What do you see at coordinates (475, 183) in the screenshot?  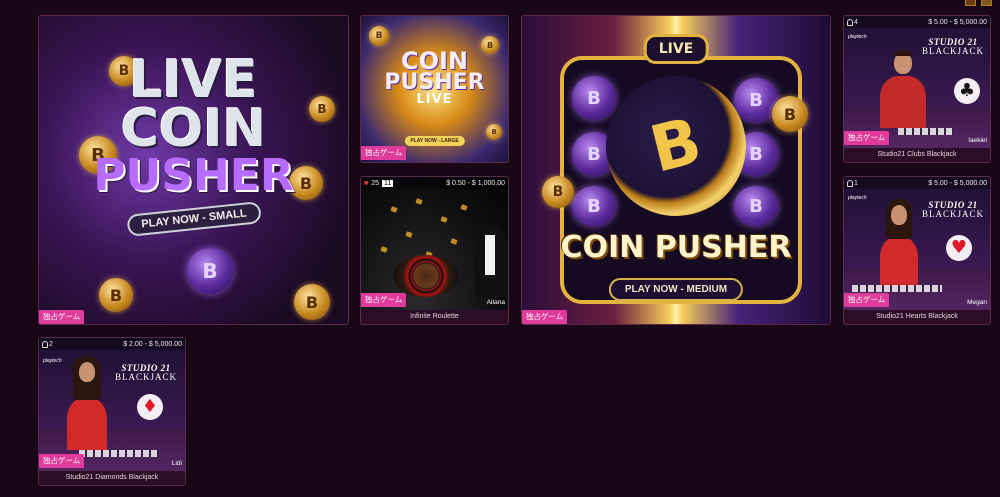 I see `bet-range: $ 0.50 - $ 1,000.00` at bounding box center [475, 183].